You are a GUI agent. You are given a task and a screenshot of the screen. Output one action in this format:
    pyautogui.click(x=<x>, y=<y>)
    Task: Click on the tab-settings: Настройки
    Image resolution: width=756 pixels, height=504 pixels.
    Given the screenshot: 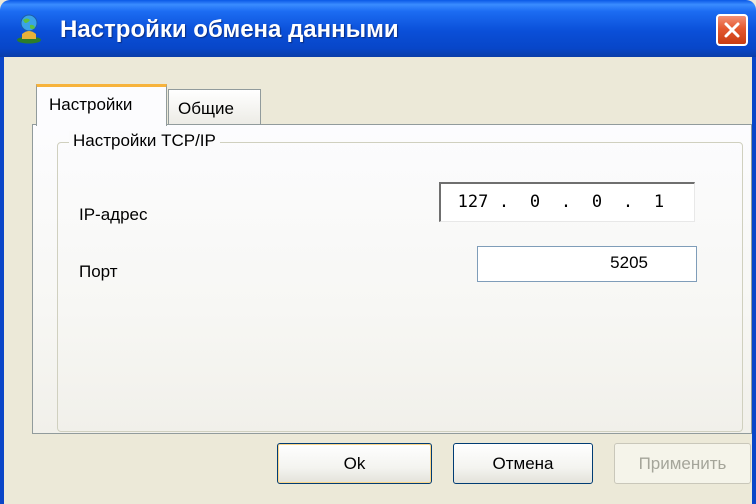 What is the action you would take?
    pyautogui.click(x=101, y=105)
    